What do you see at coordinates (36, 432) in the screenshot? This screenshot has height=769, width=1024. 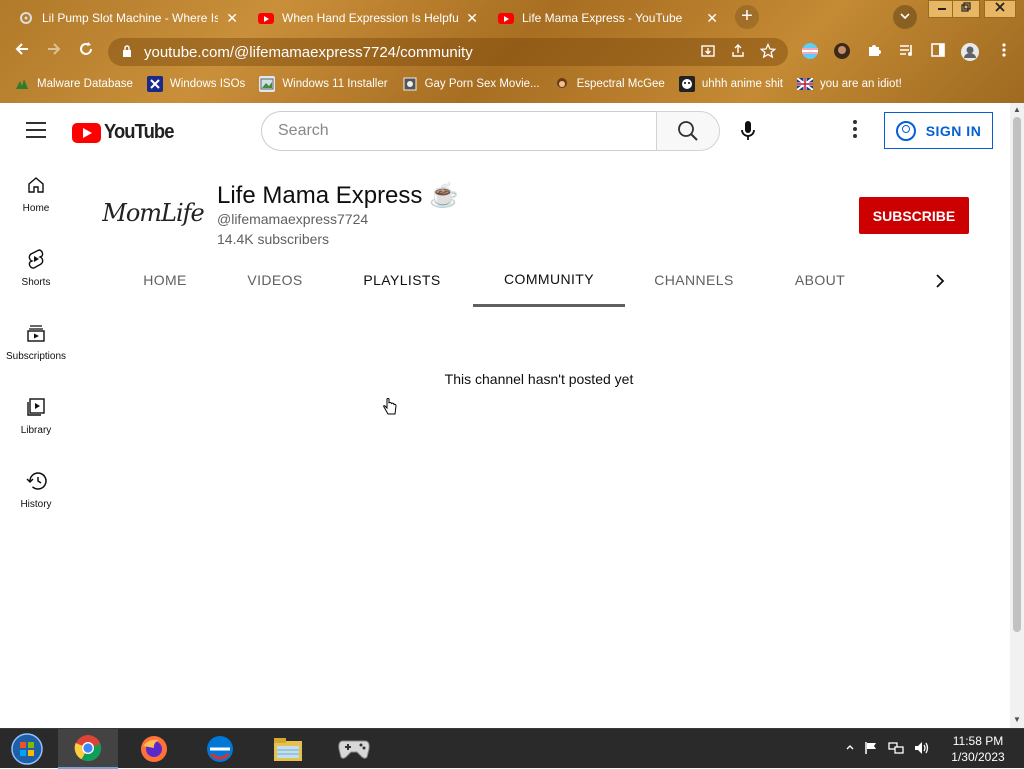 I see `guide-item-library: Library` at bounding box center [36, 432].